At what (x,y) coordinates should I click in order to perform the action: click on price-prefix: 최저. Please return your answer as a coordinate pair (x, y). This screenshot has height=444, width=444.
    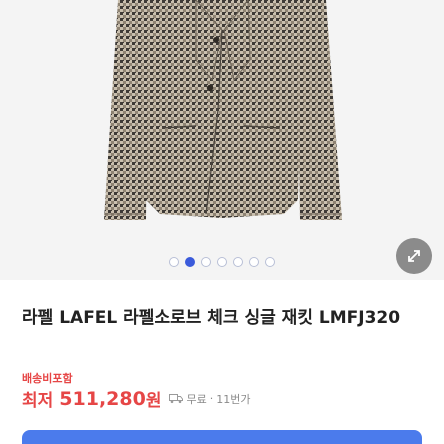
    Looking at the image, I should click on (38, 401).